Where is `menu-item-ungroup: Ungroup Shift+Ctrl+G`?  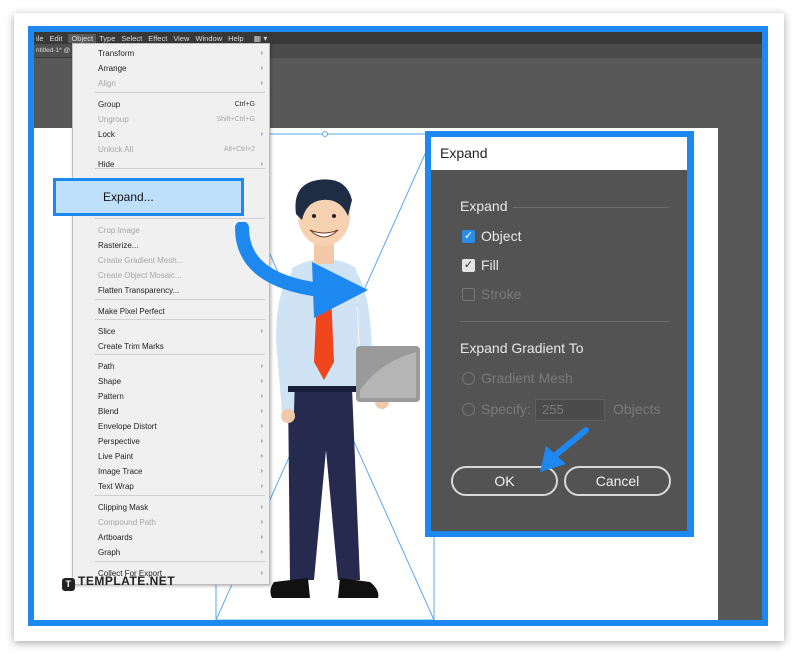 menu-item-ungroup: Ungroup Shift+Ctrl+G is located at coordinates (171, 120).